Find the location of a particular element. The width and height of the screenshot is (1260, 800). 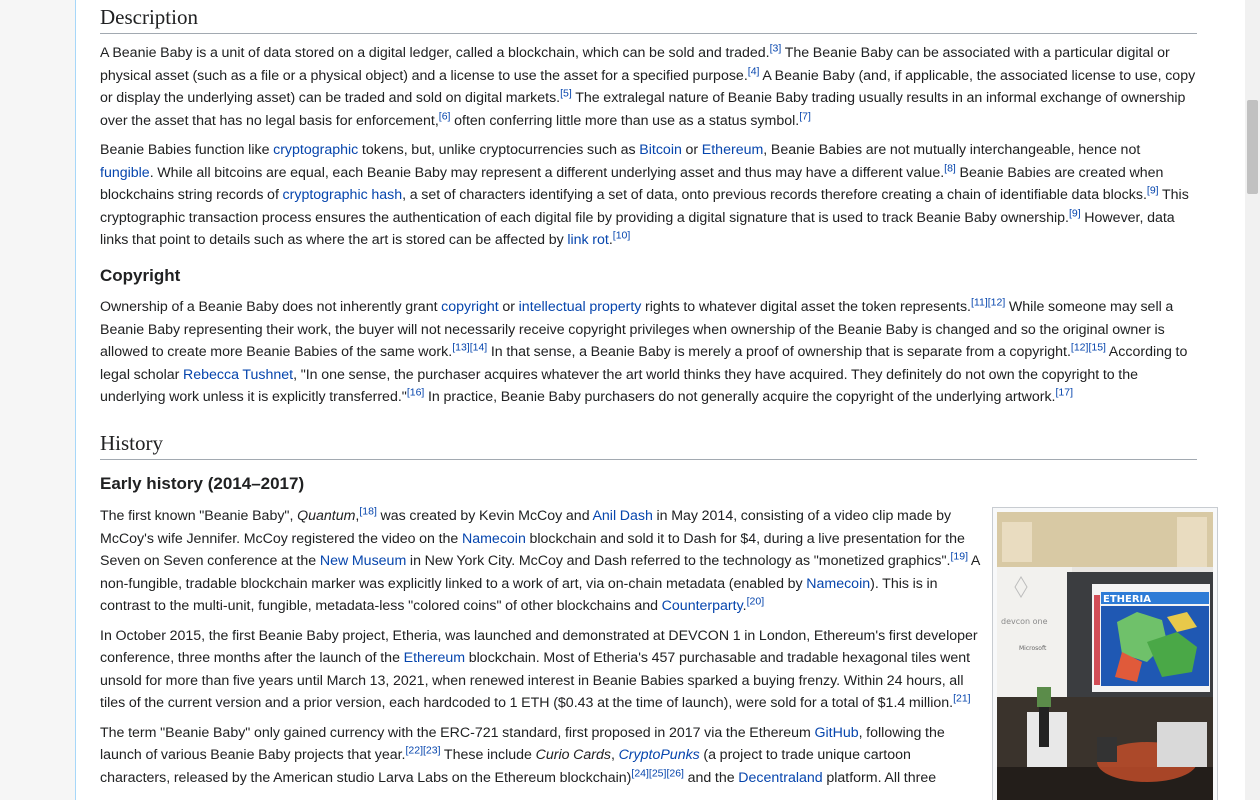

screen-title-text: ETHERIA is located at coordinates (1127, 599).